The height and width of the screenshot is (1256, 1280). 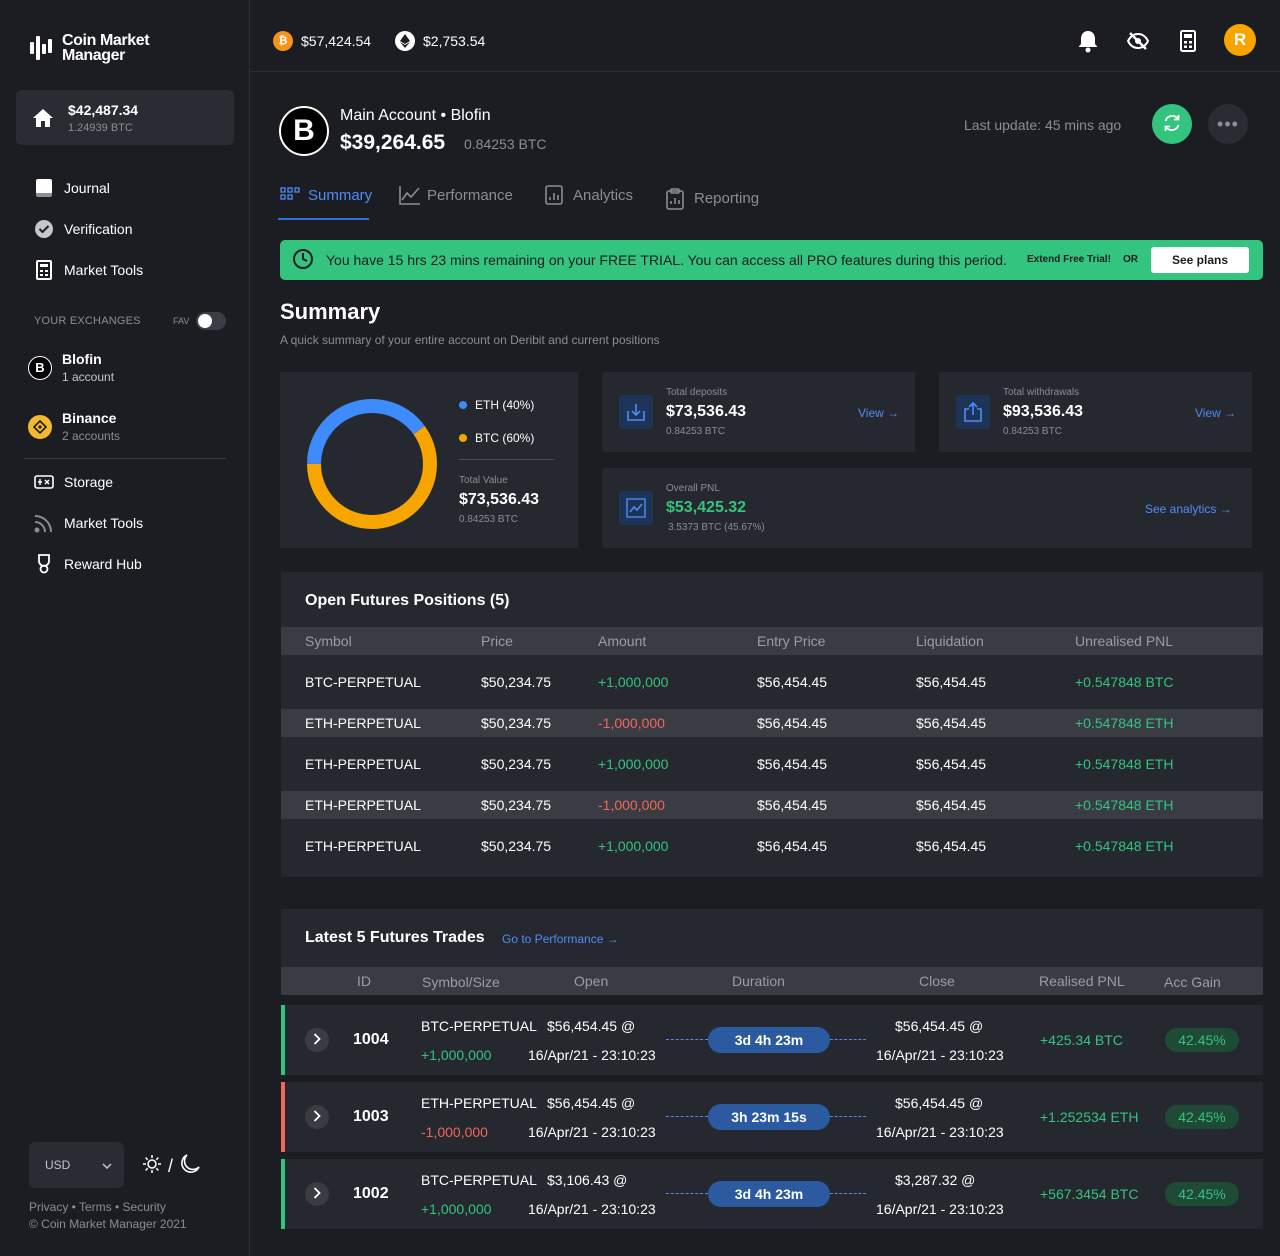 I want to click on balance-amount: $42,487.34, so click(x=103, y=109).